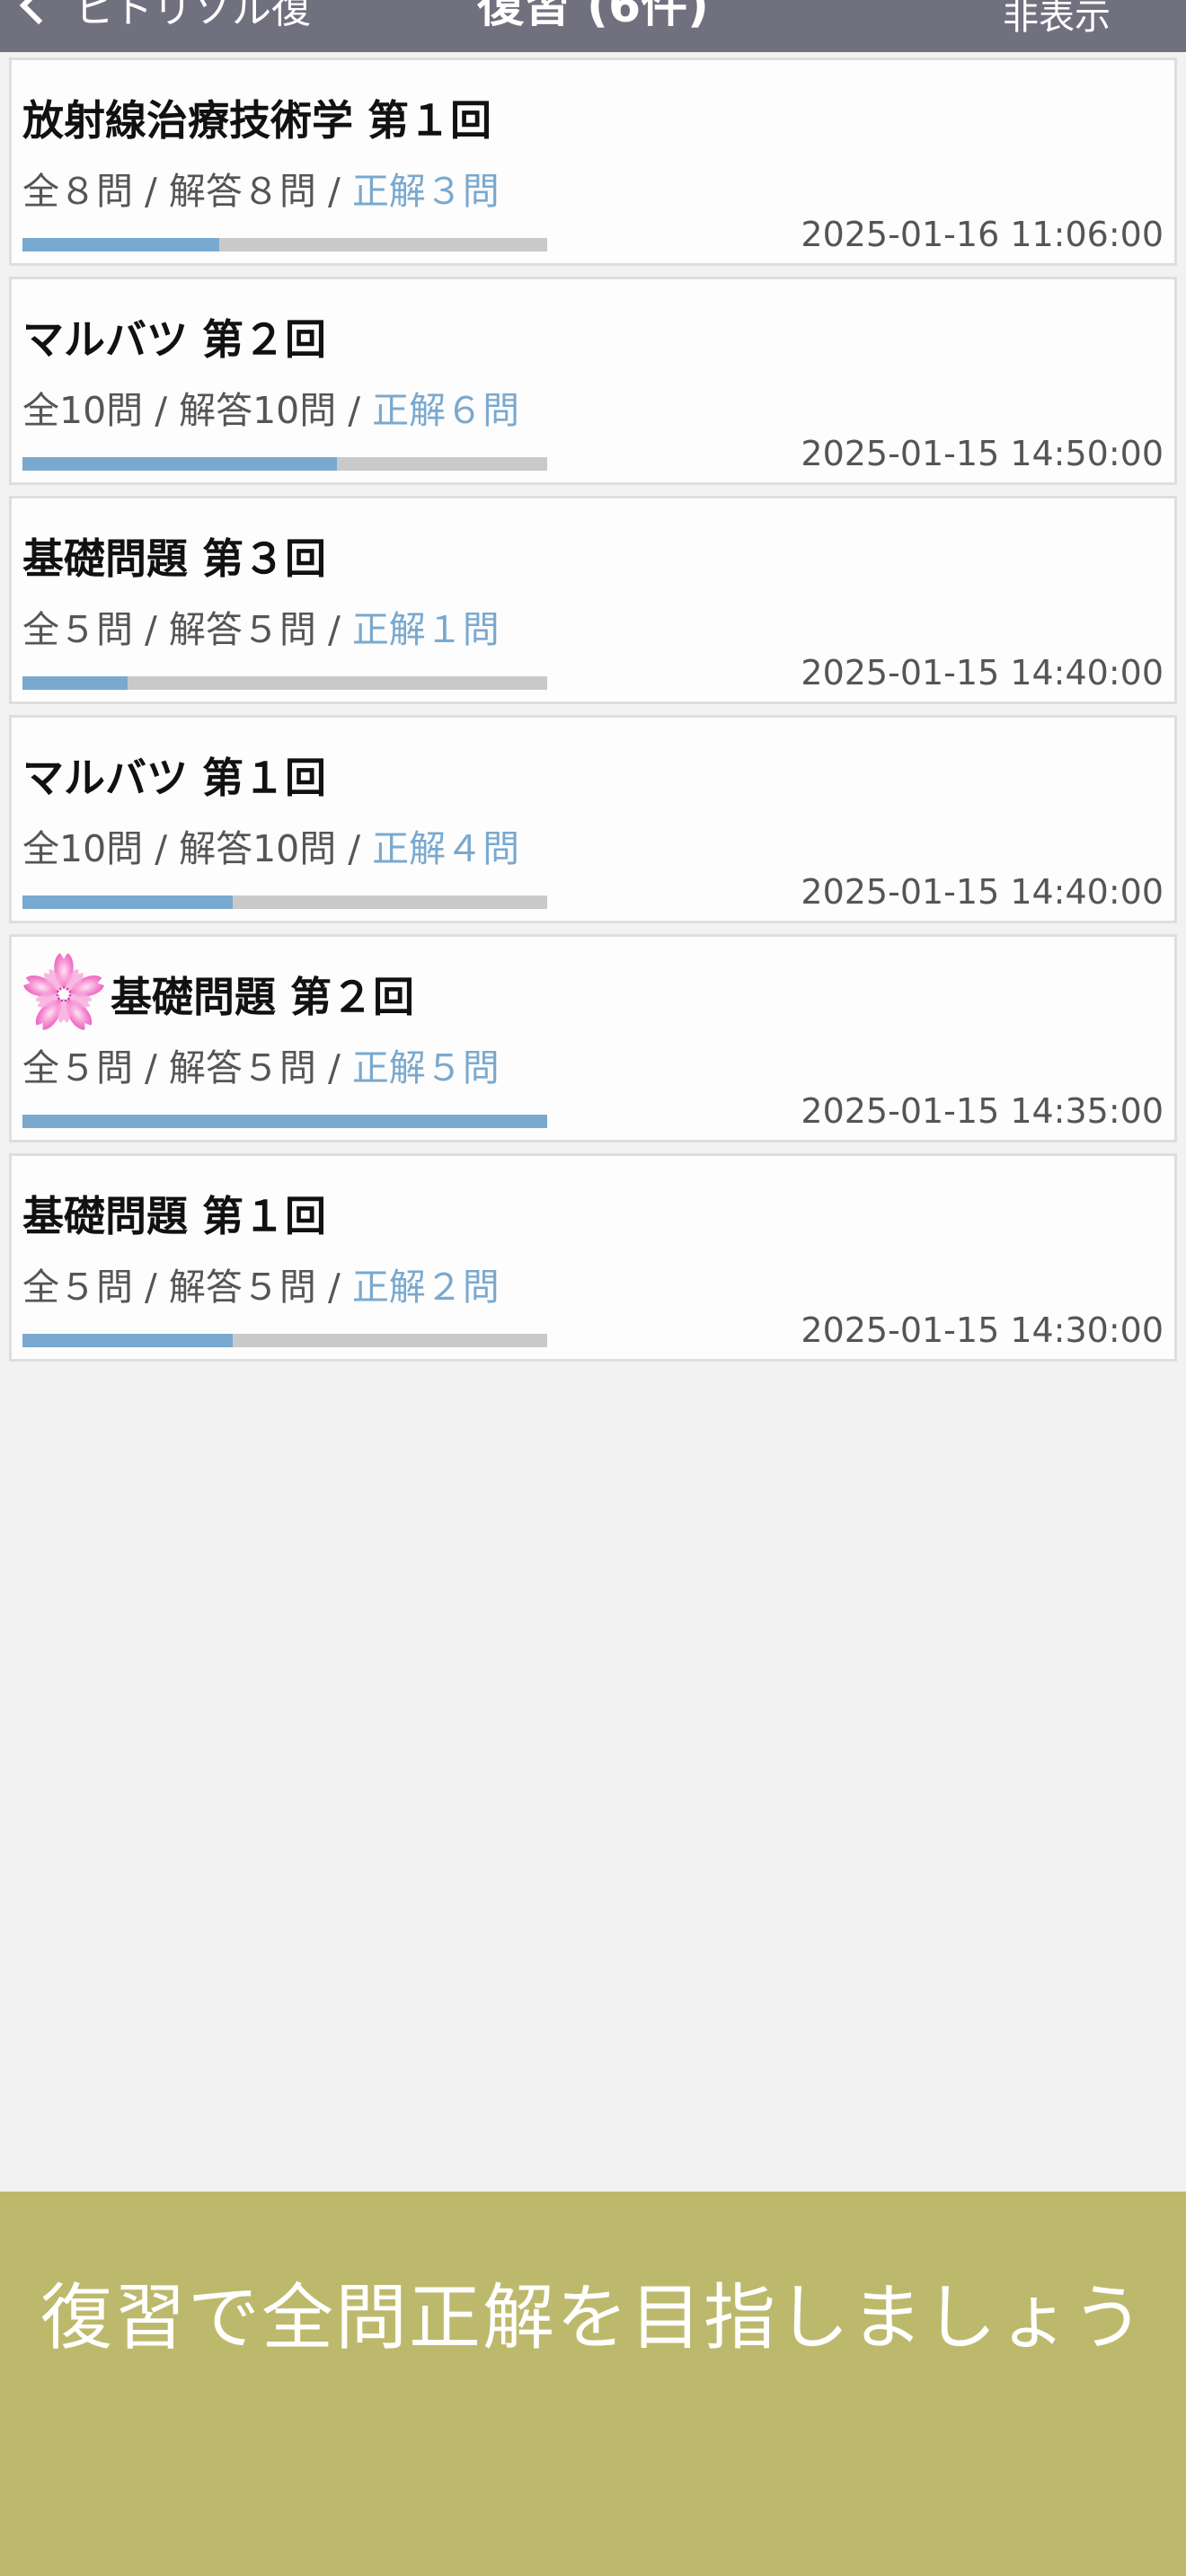 This screenshot has height=2576, width=1186. I want to click on review-item-title-row: 基礎問題 第３回, so click(174, 556).